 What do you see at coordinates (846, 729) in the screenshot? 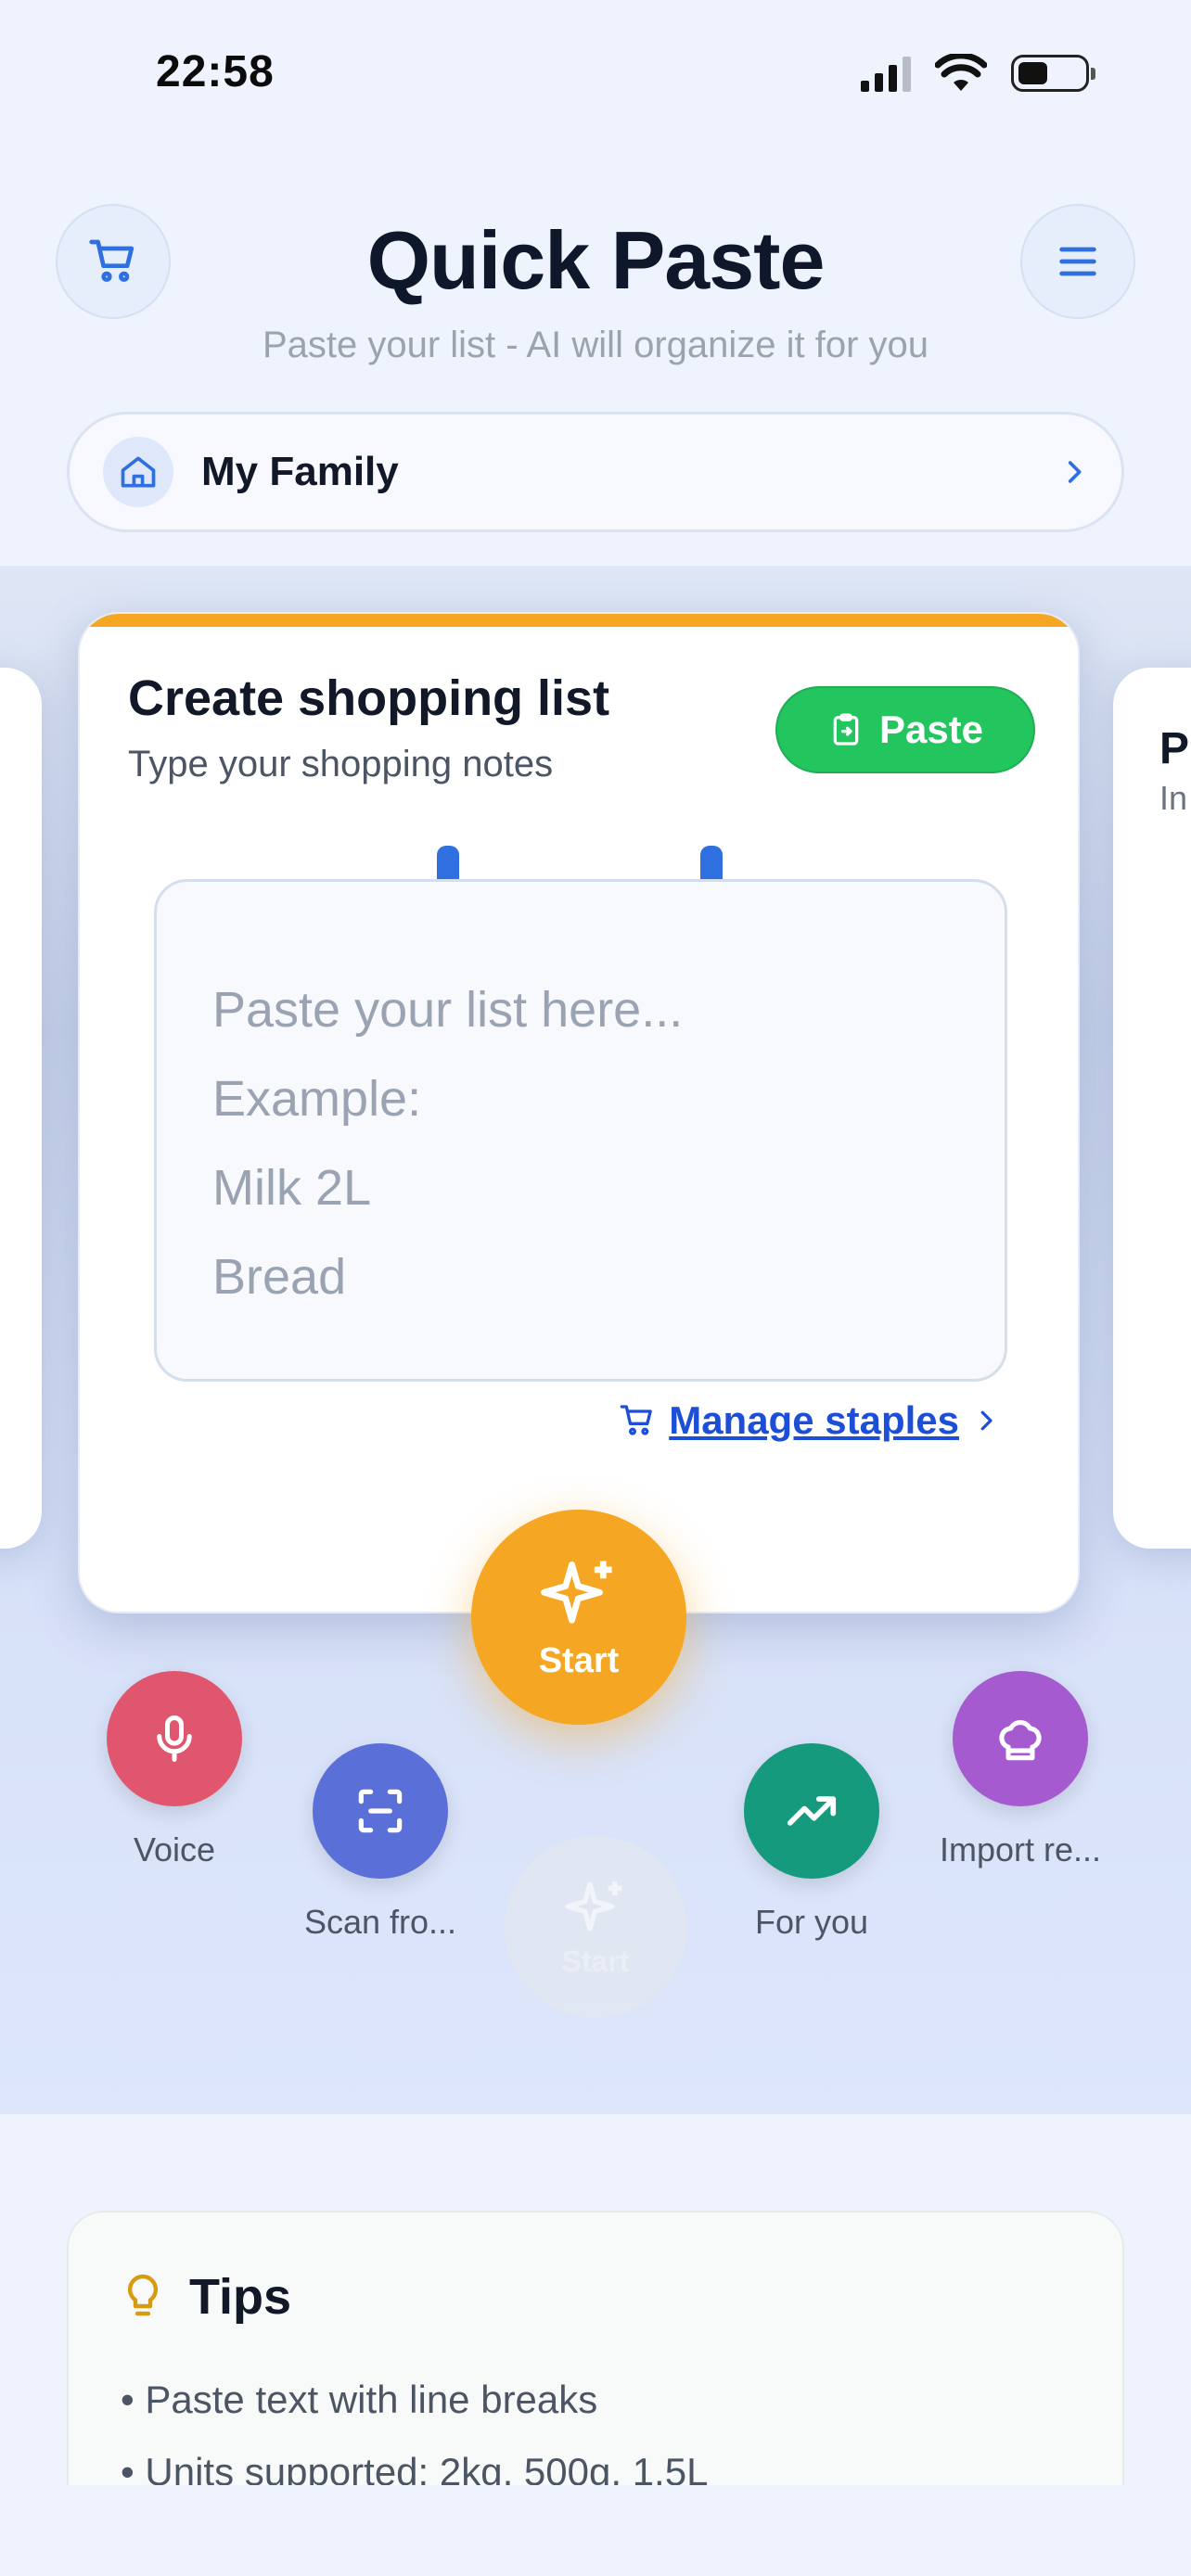
I see `clipboard-icon` at bounding box center [846, 729].